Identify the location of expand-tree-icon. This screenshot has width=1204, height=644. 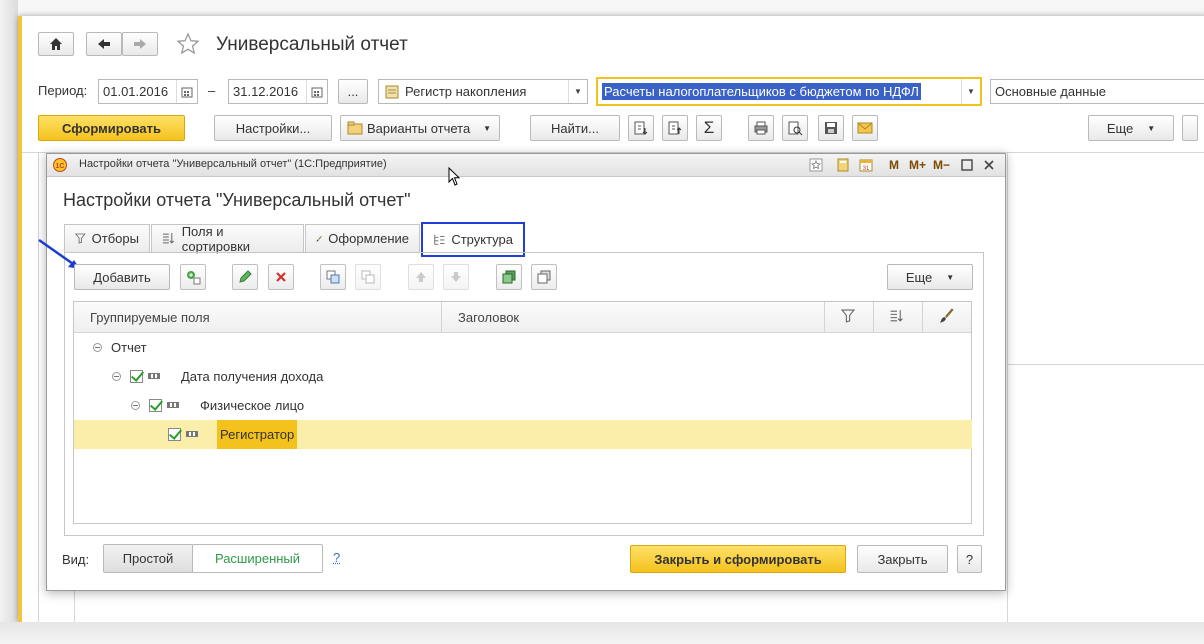
(641, 128).